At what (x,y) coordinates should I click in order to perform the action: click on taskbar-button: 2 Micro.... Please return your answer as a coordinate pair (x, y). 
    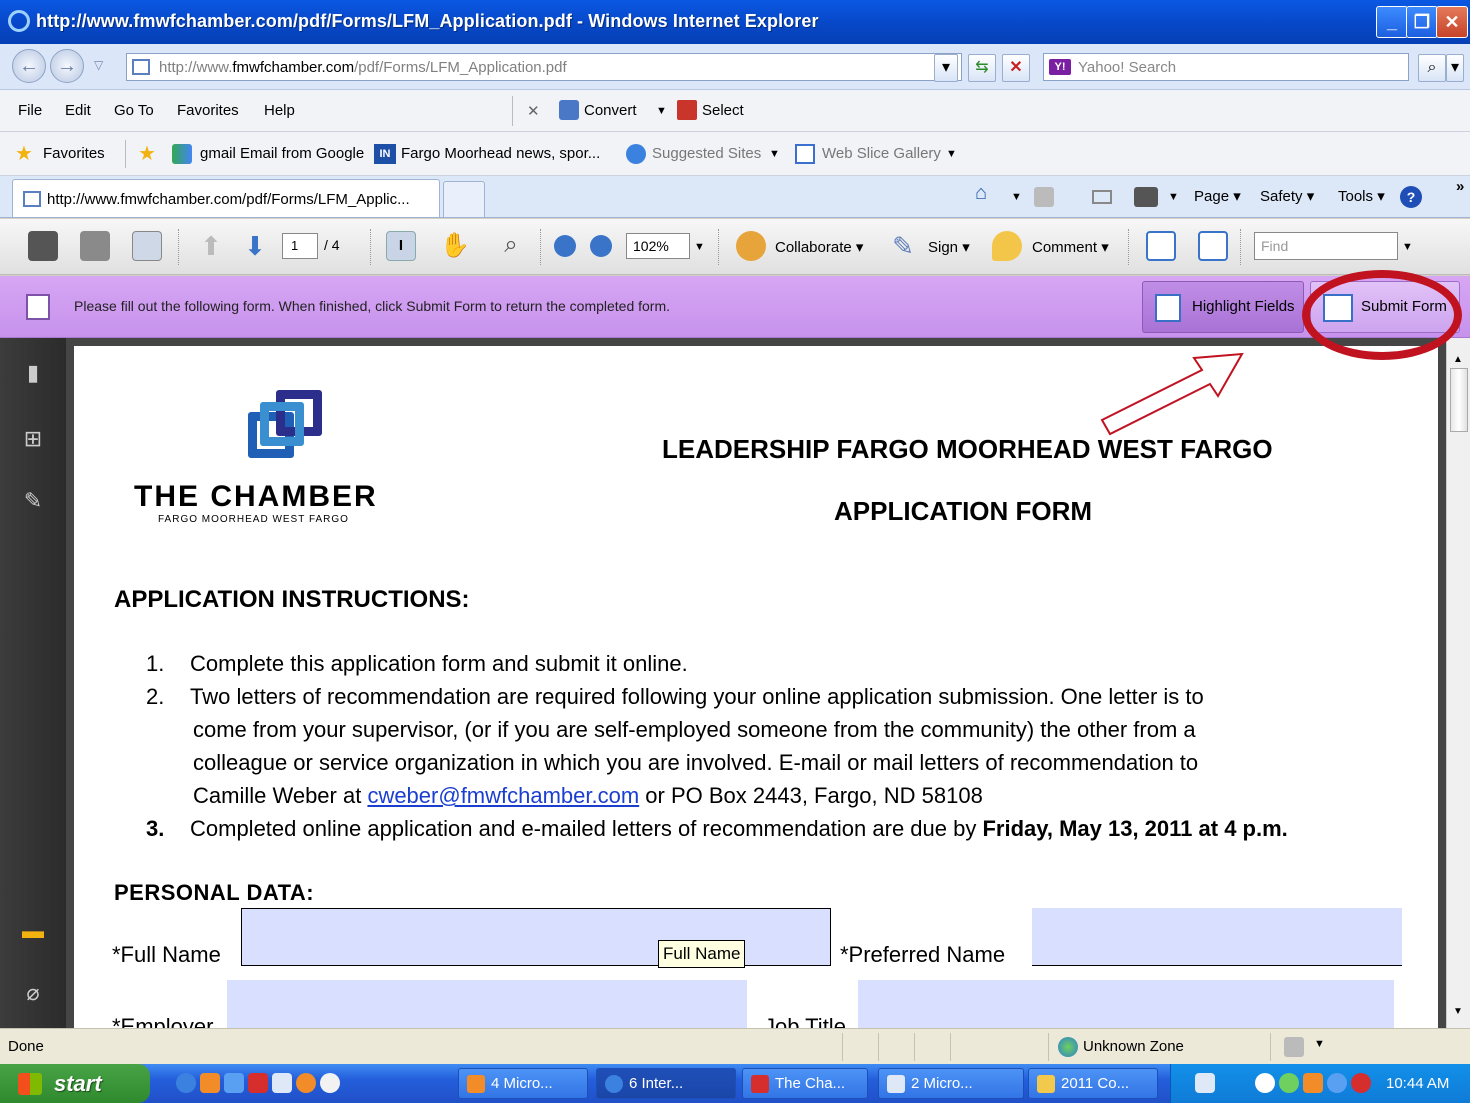
    Looking at the image, I should click on (951, 1083).